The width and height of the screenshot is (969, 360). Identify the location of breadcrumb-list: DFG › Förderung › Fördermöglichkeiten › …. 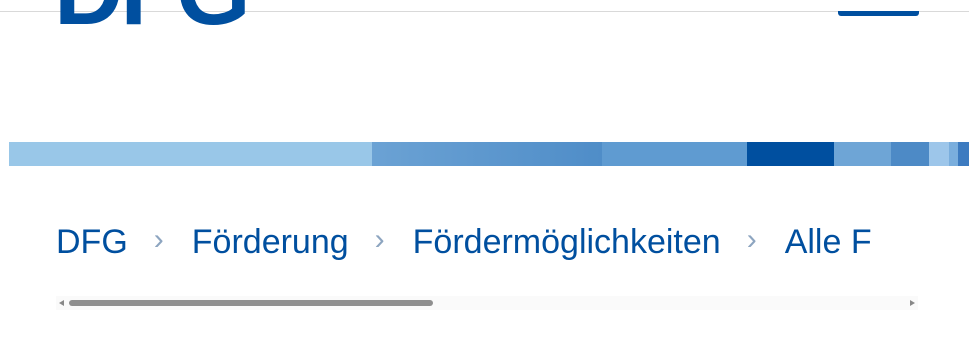
(464, 242).